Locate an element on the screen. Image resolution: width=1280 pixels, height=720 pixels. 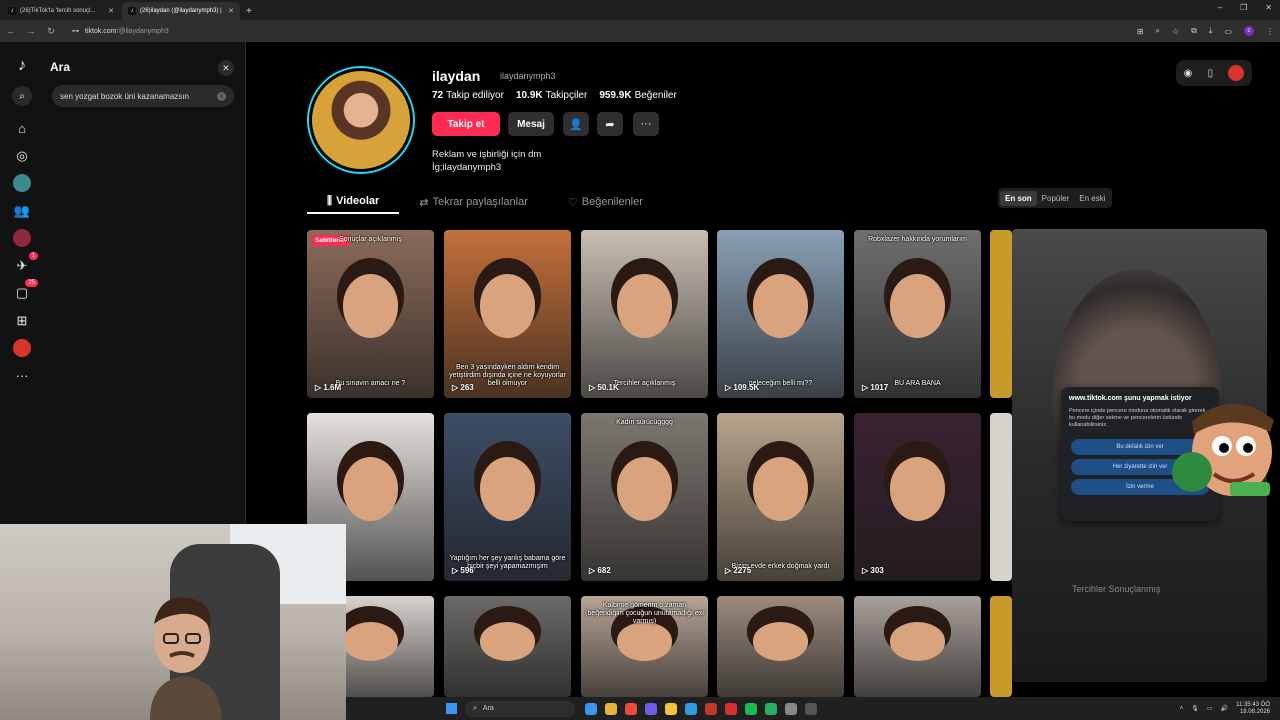
url-host: tiktok.com is located at coordinates (101, 31).